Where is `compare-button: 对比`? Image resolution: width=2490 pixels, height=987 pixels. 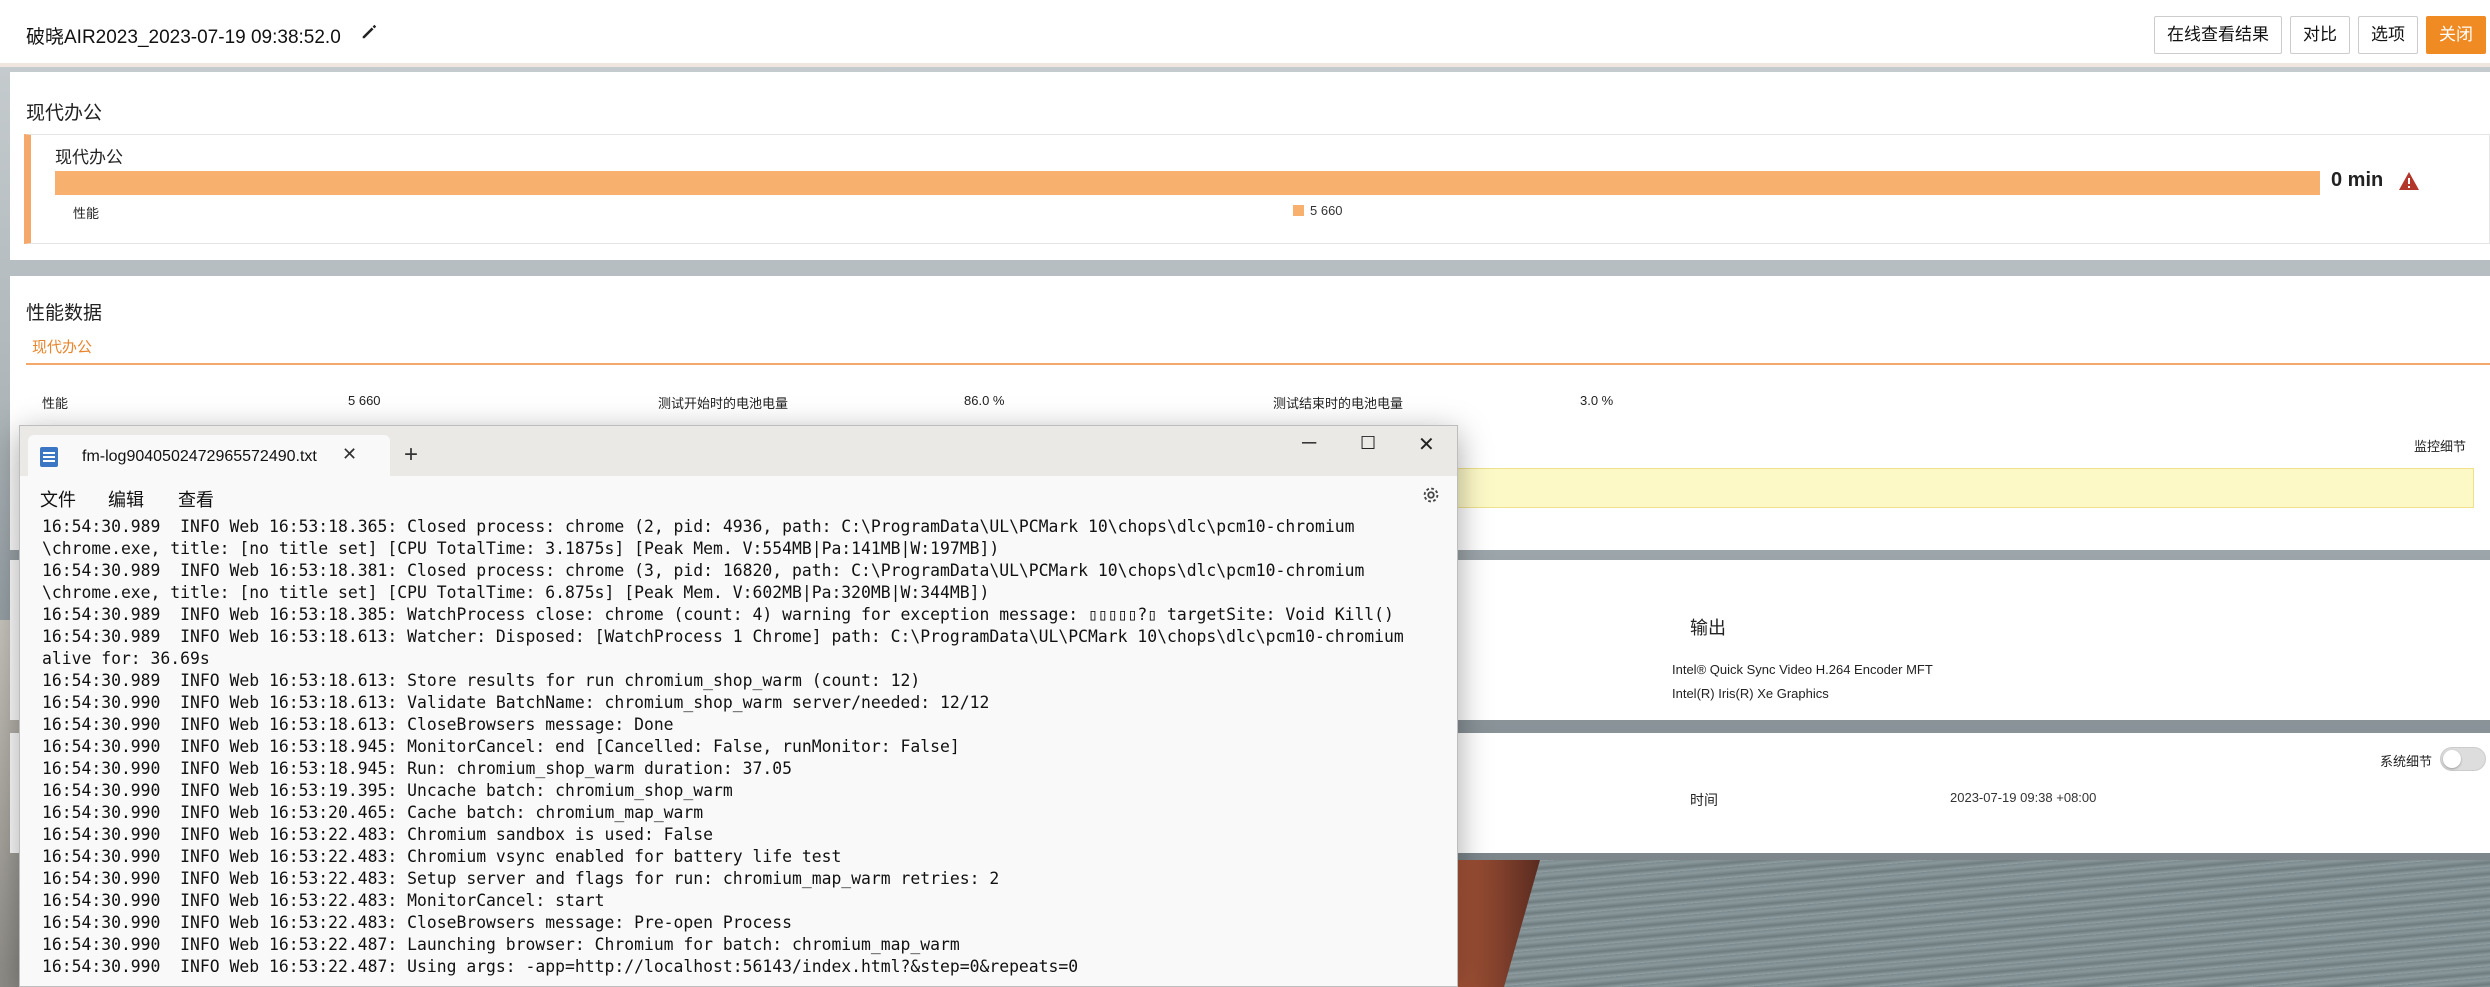 compare-button: 对比 is located at coordinates (2320, 35).